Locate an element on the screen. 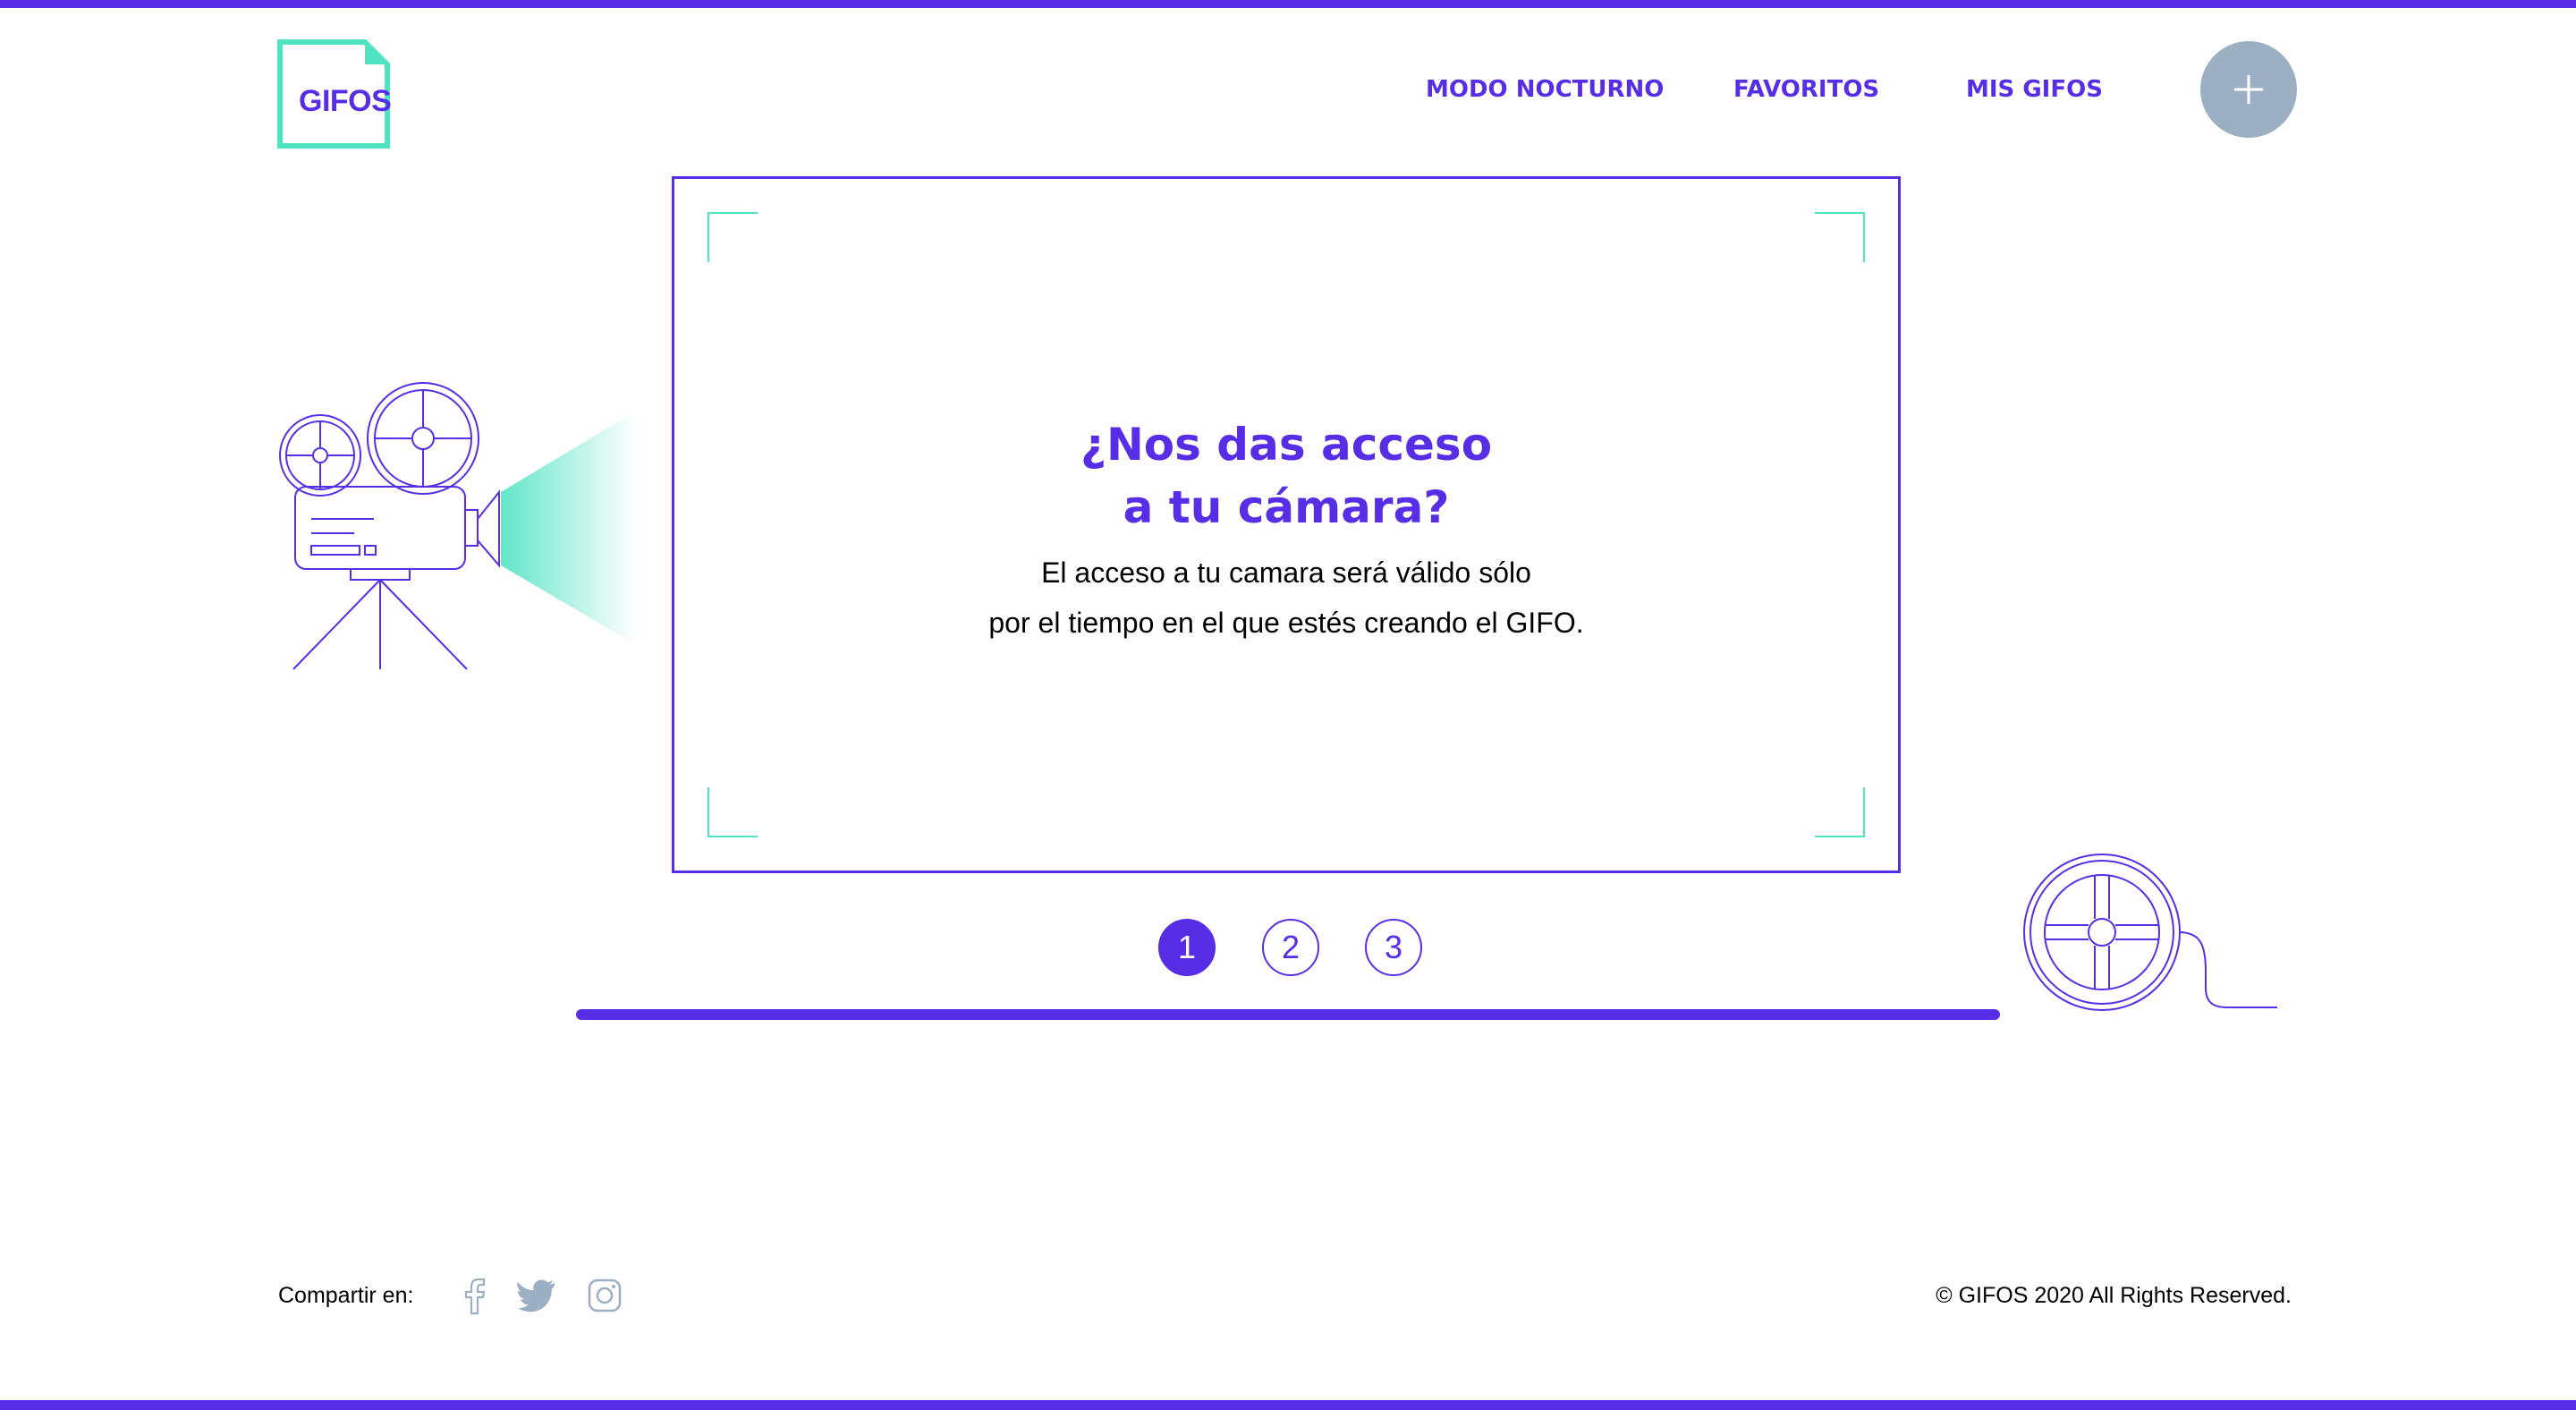 Image resolution: width=2576 pixels, height=1410 pixels. twitter-icon is located at coordinates (536, 1296).